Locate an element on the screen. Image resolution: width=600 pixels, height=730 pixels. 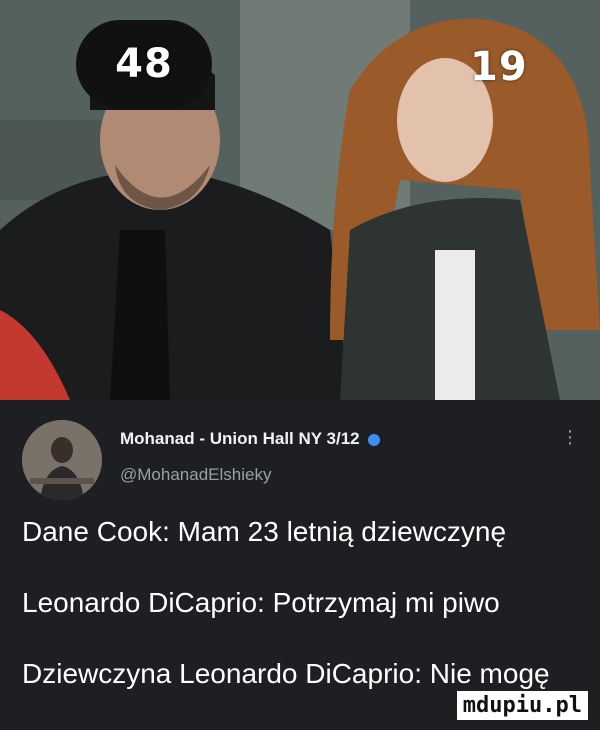
tweet-text-line: Leonardo DiCaprio: Potrzymaj mi piwo is located at coordinates (261, 602).